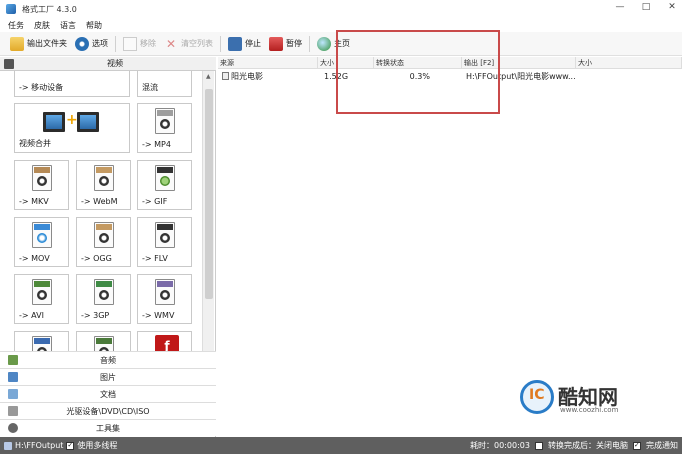 Image resolution: width=682 pixels, height=454 pixels. What do you see at coordinates (34, 258) in the screenshot?
I see `tile-label: -> MOV` at bounding box center [34, 258].